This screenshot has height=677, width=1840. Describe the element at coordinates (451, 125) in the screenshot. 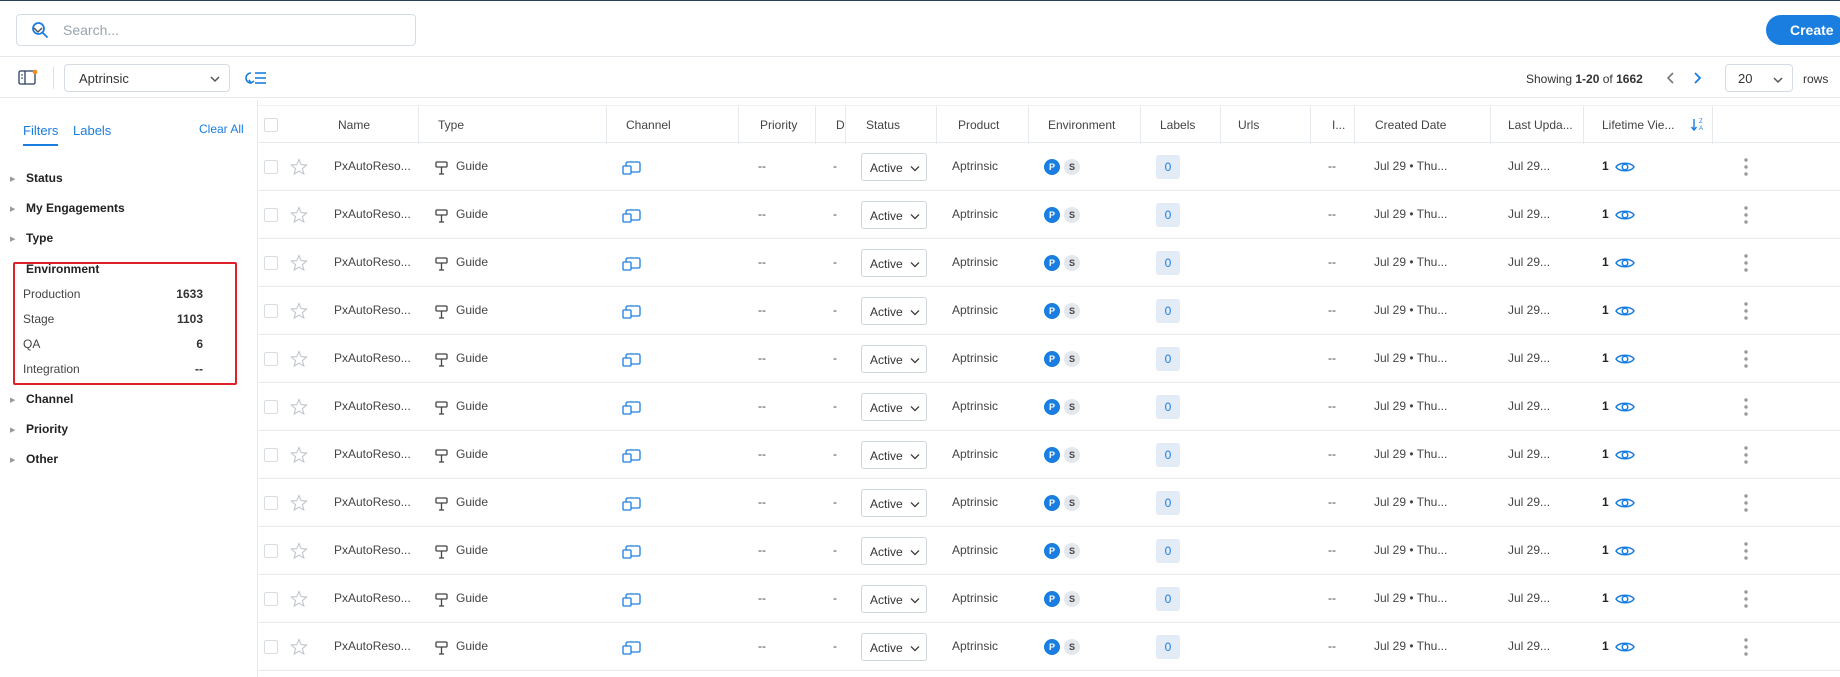

I see `column-header-type: Type` at that location.